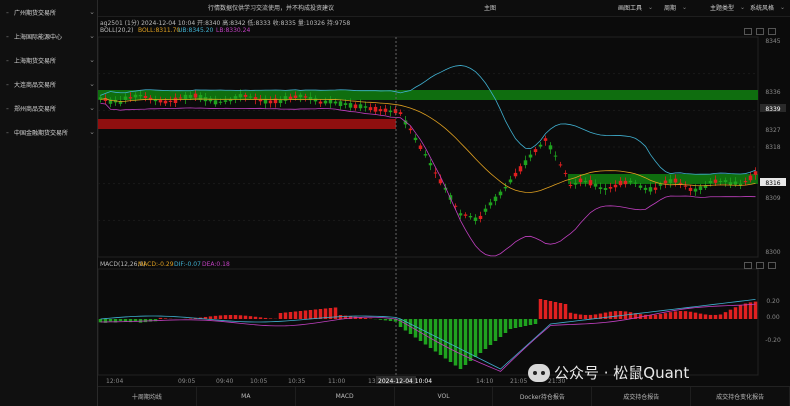 This screenshot has width=790, height=406. I want to click on tab-4: Docker持仓报告, so click(543, 396).